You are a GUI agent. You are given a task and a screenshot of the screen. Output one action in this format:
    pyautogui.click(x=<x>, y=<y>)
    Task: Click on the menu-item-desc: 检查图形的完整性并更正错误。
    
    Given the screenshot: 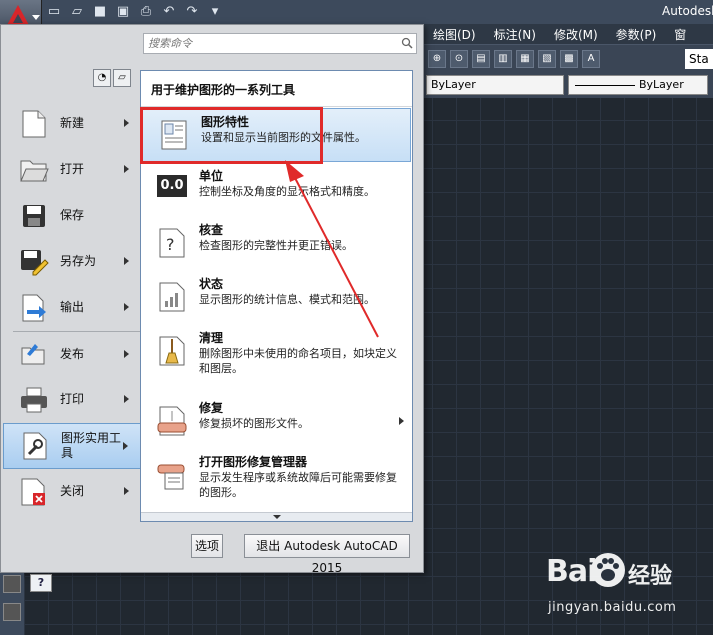 What is the action you would take?
    pyautogui.click(x=276, y=245)
    